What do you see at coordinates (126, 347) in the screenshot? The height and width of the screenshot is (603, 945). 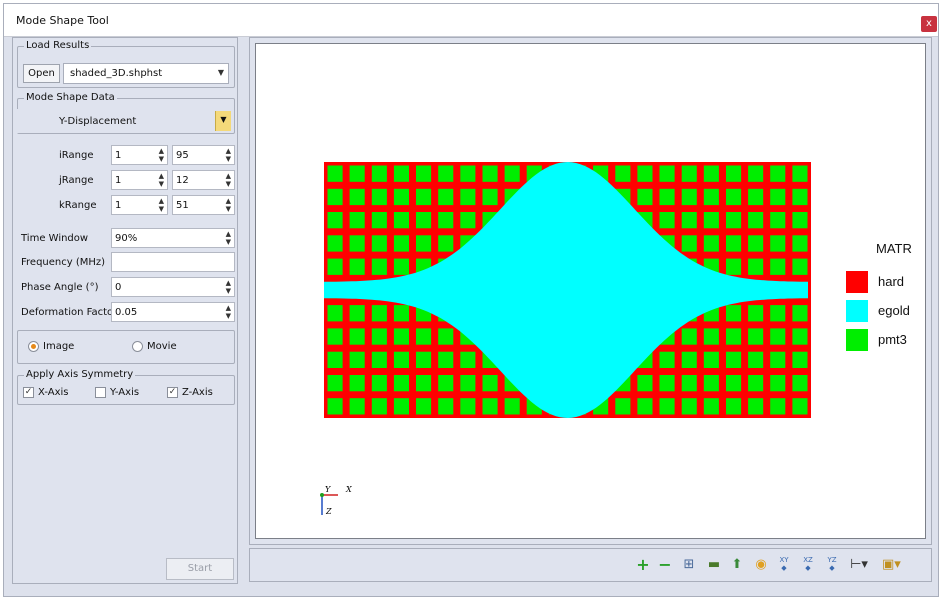 I see `output-type-group: Image Movie` at bounding box center [126, 347].